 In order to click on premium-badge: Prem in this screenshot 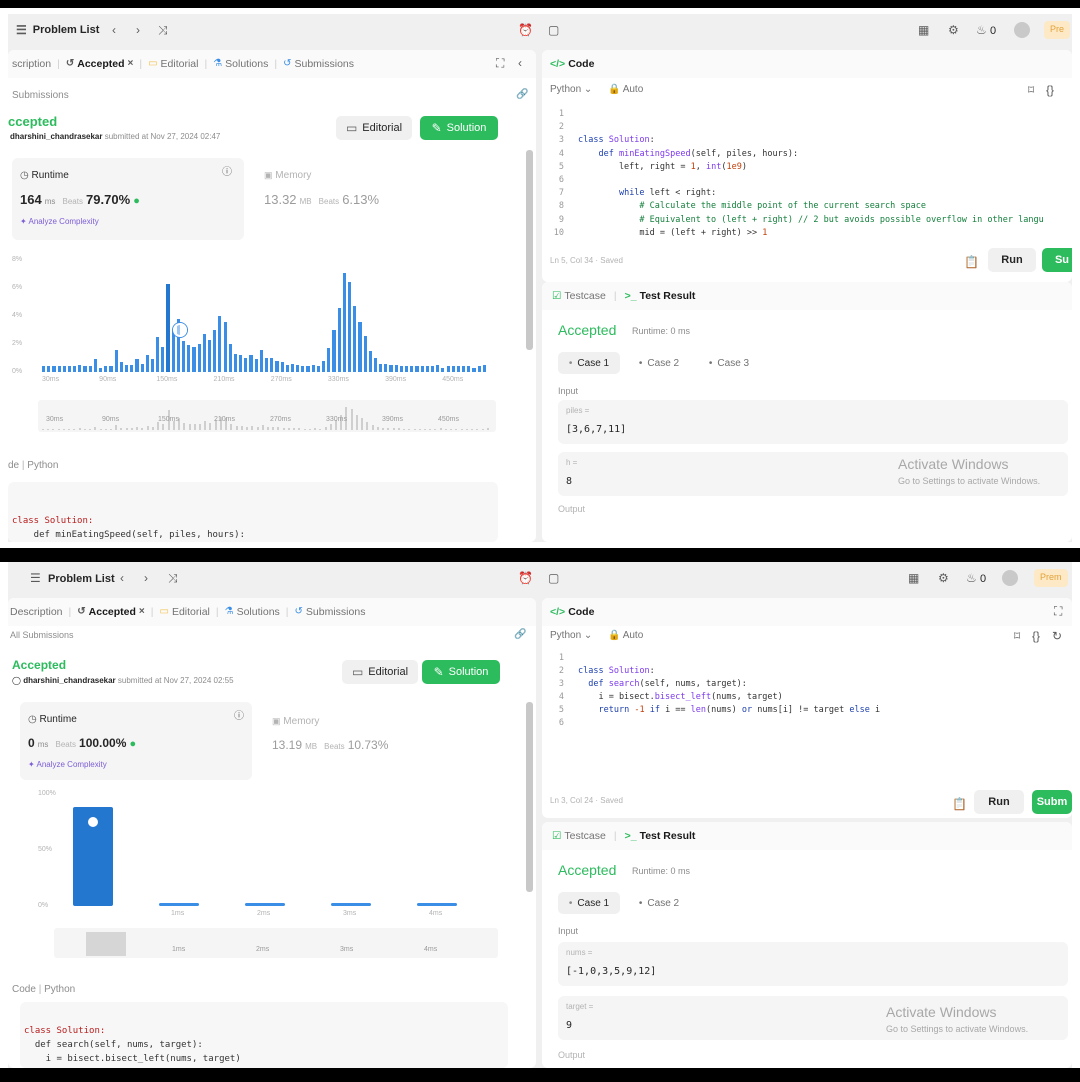, I will do `click(1051, 578)`.